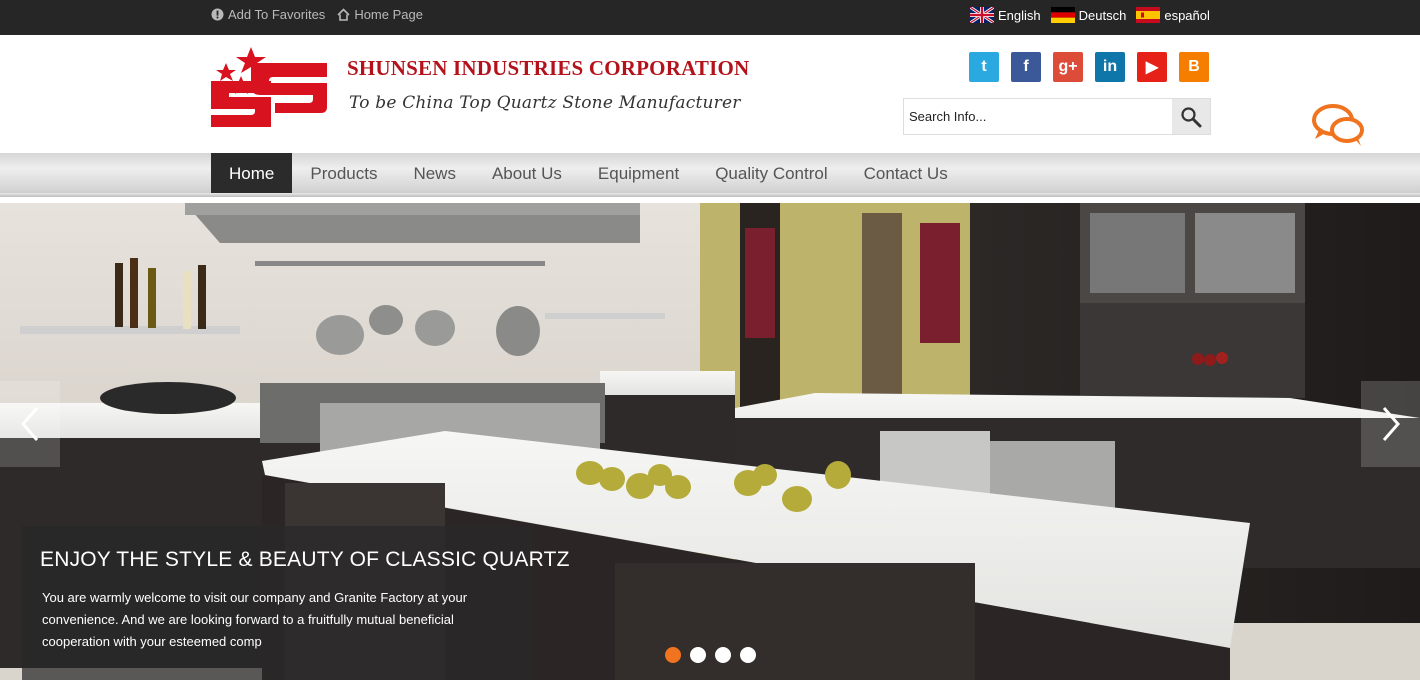  I want to click on language-español: español, so click(1173, 15).